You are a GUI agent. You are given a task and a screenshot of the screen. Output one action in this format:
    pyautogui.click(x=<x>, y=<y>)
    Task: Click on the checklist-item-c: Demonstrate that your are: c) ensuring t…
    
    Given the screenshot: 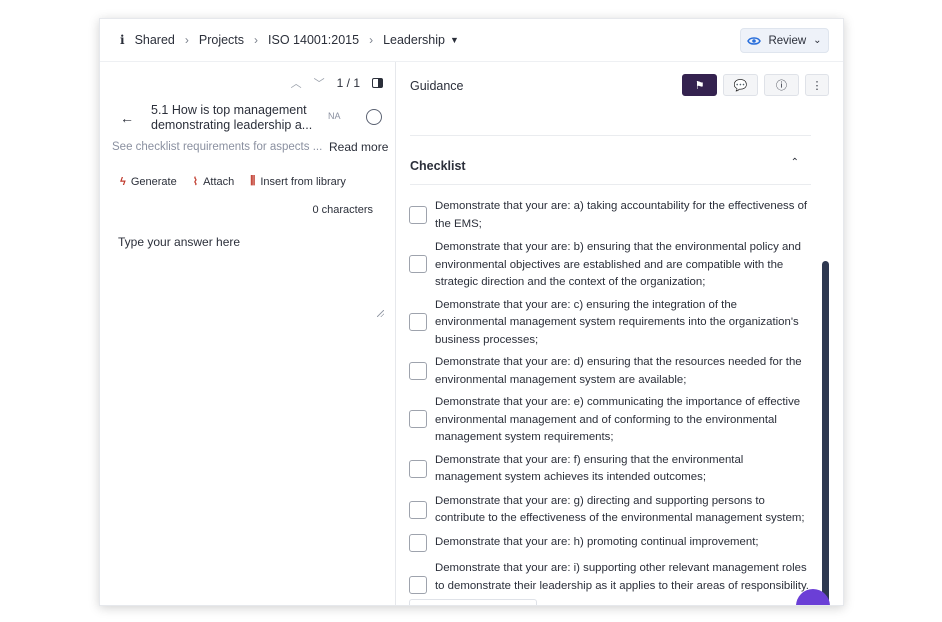 What is the action you would take?
    pyautogui.click(x=610, y=323)
    